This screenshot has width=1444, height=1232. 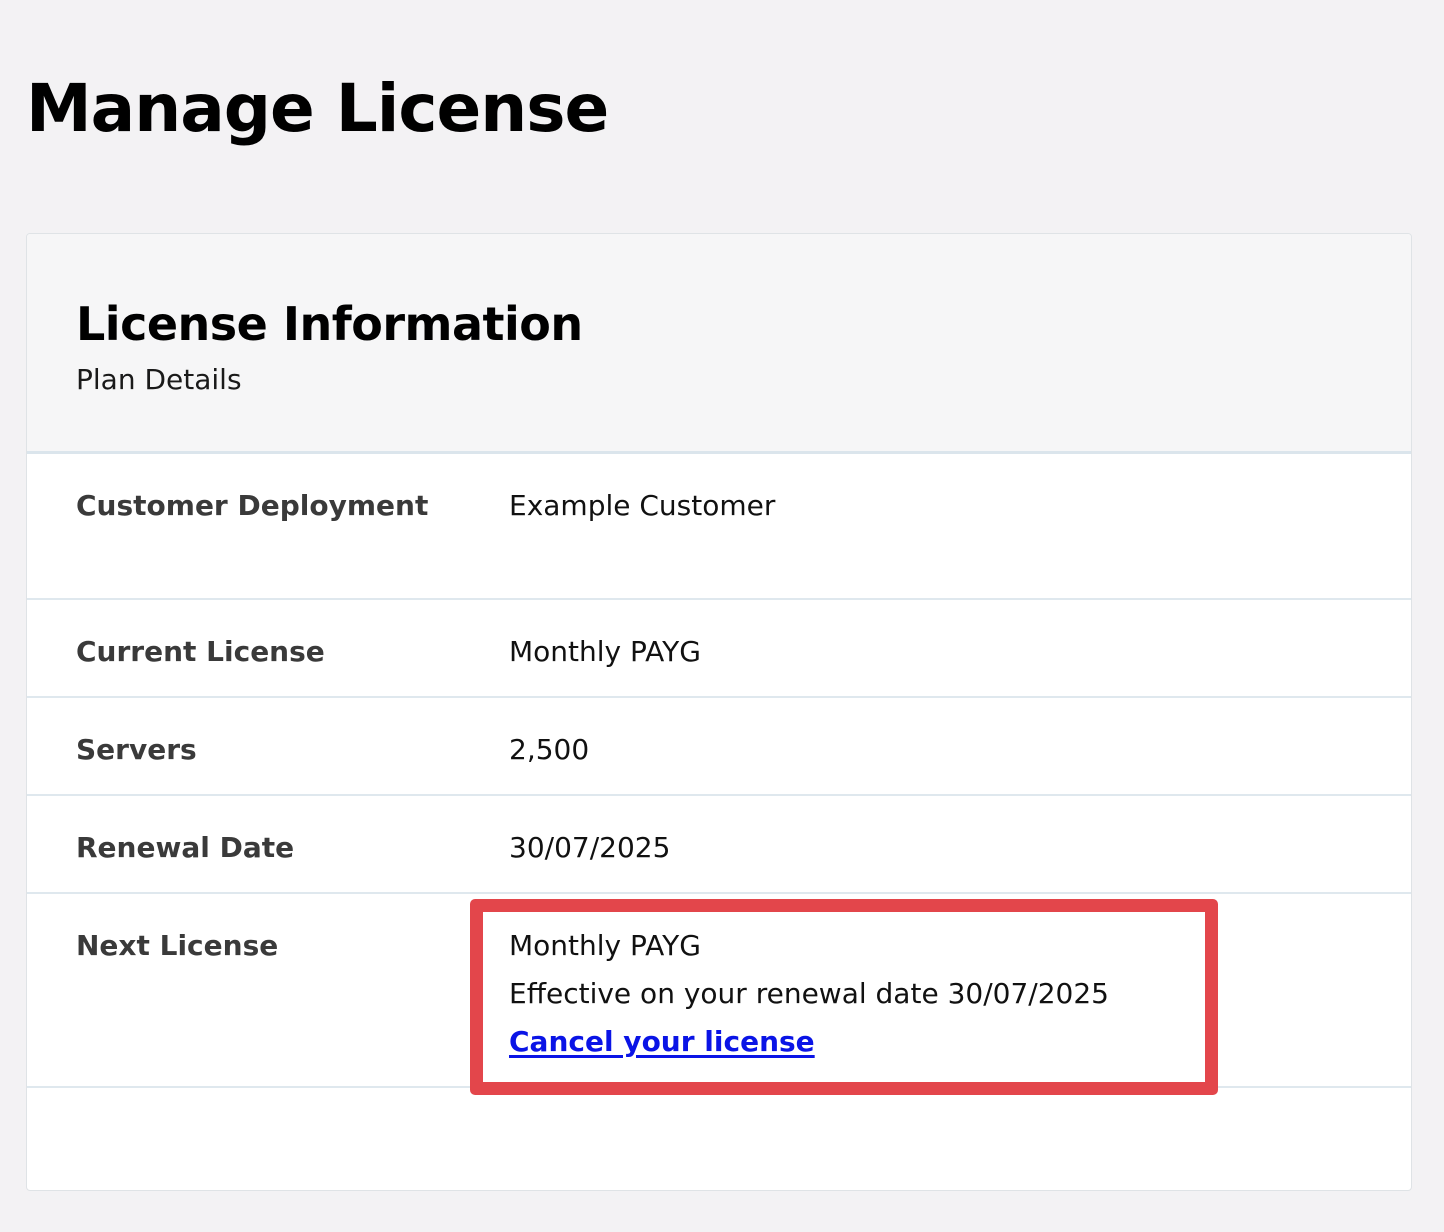 What do you see at coordinates (642, 505) in the screenshot?
I see `row-value: Example Customer` at bounding box center [642, 505].